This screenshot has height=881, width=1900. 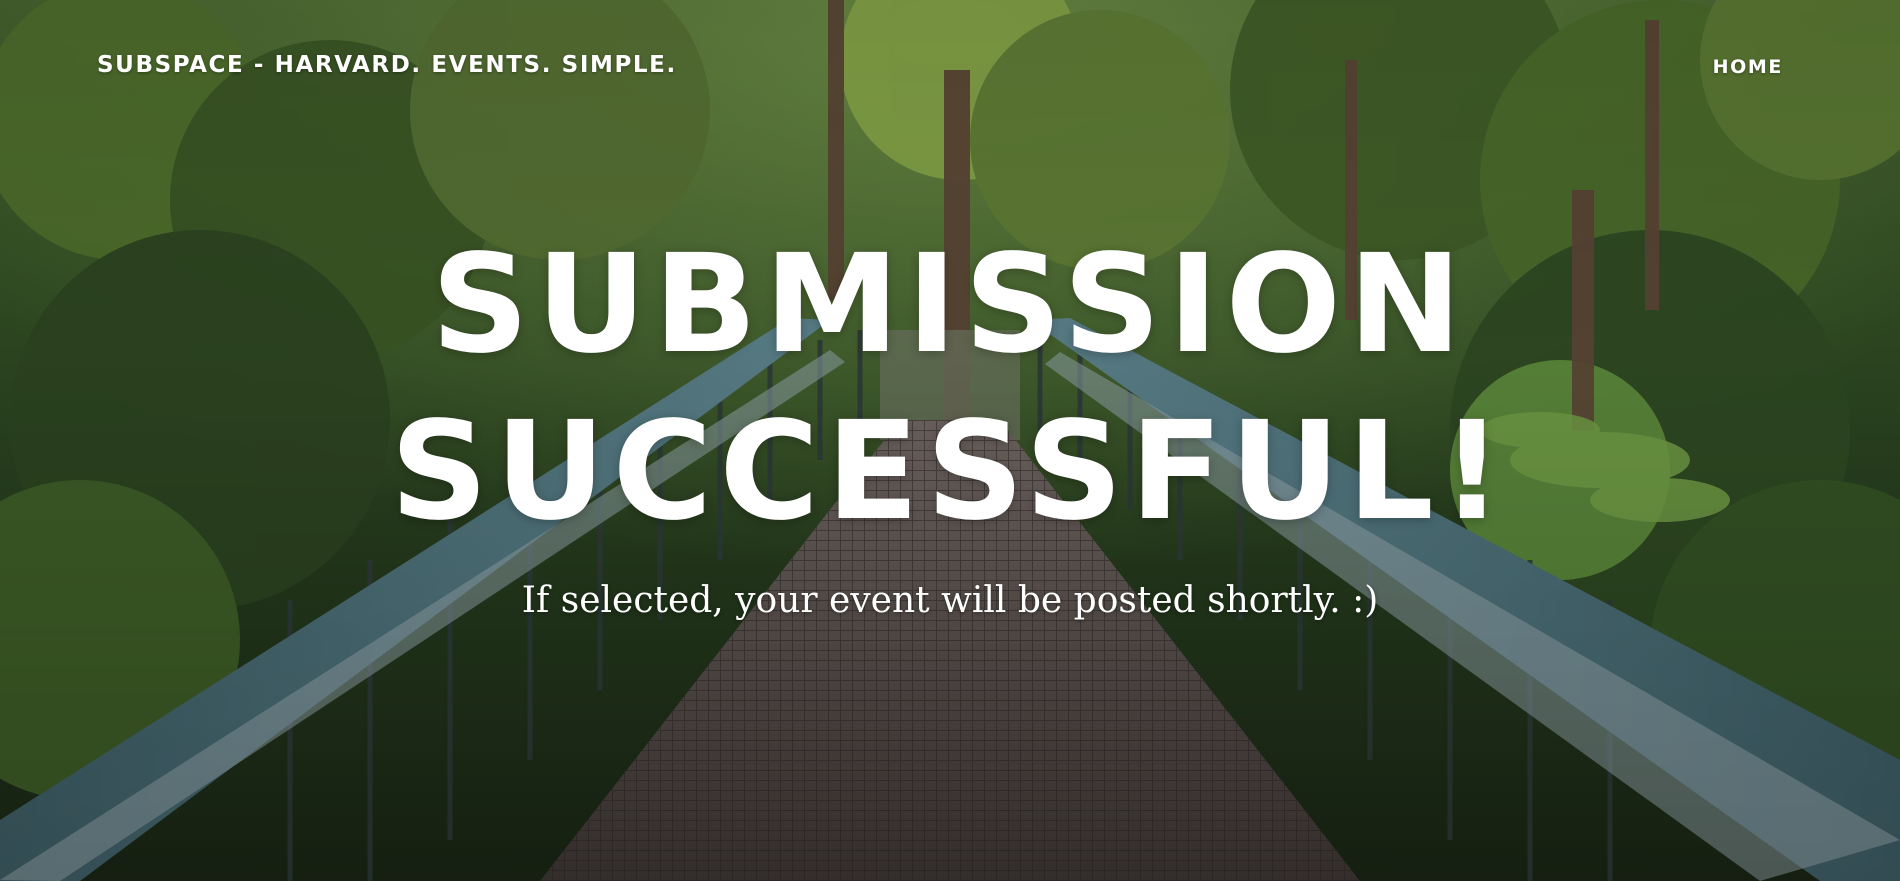 I want to click on nav-home-link: HOME, so click(x=1748, y=67).